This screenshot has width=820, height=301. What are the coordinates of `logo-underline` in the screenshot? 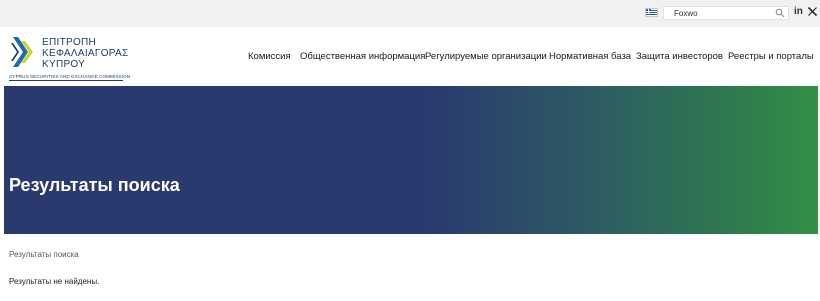 It's located at (66, 80).